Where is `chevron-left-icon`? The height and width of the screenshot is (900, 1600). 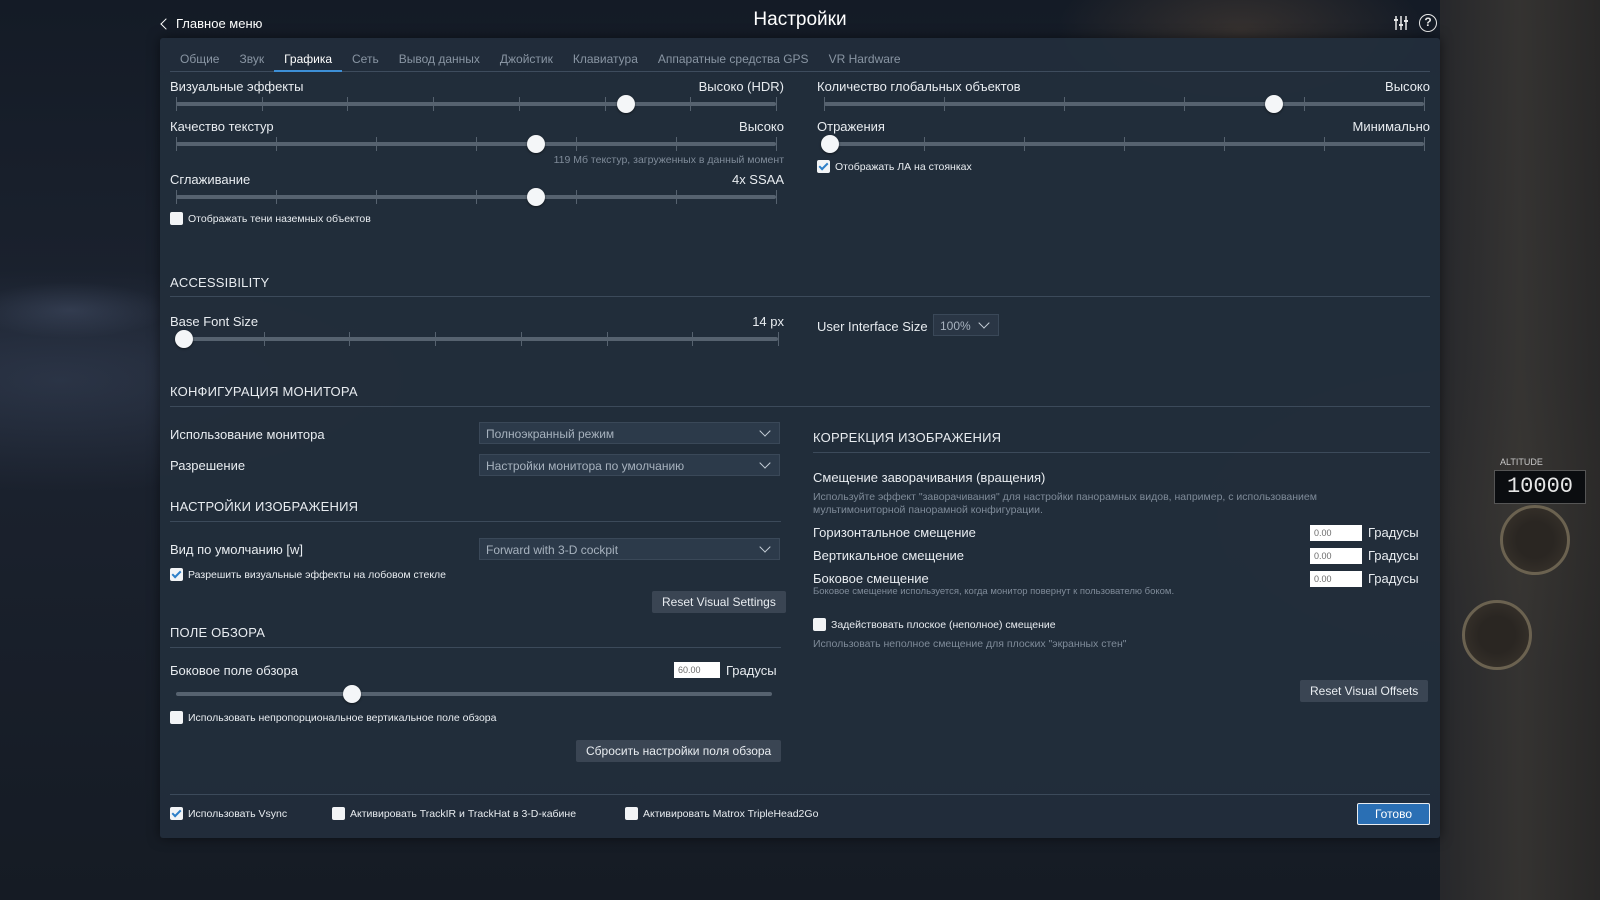
chevron-left-icon is located at coordinates (166, 23).